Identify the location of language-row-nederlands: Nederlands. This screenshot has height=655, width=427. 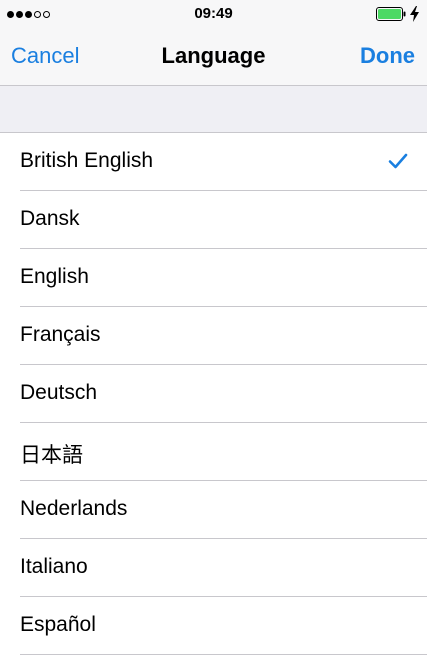
(213, 510).